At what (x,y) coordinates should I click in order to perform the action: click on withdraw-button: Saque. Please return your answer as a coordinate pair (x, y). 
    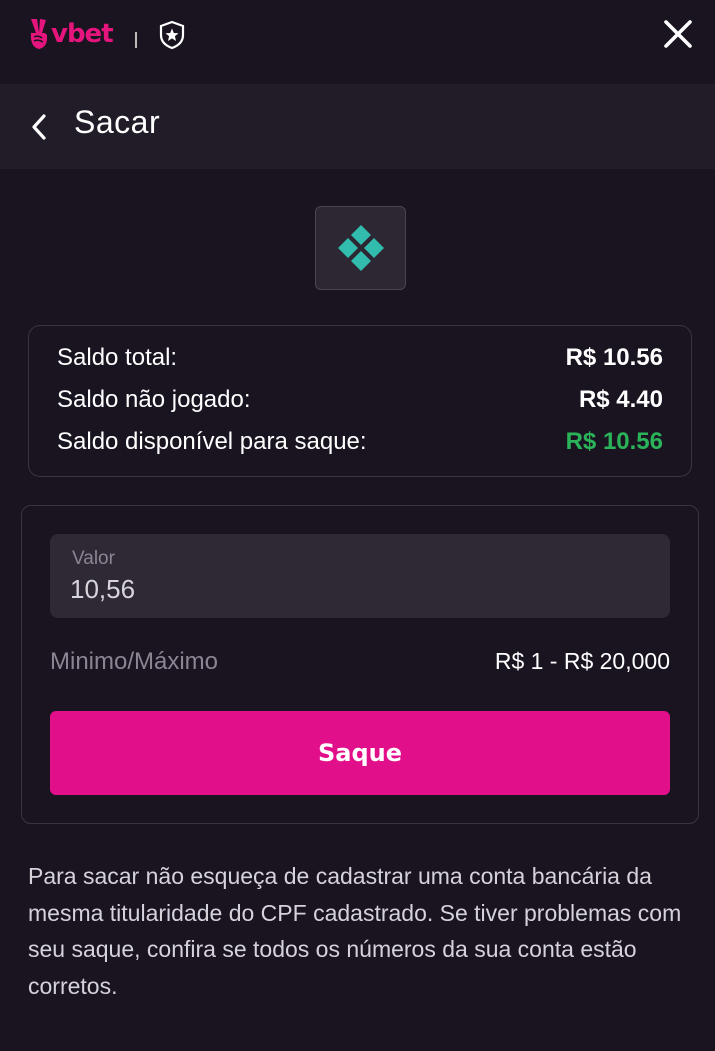
    Looking at the image, I should click on (360, 753).